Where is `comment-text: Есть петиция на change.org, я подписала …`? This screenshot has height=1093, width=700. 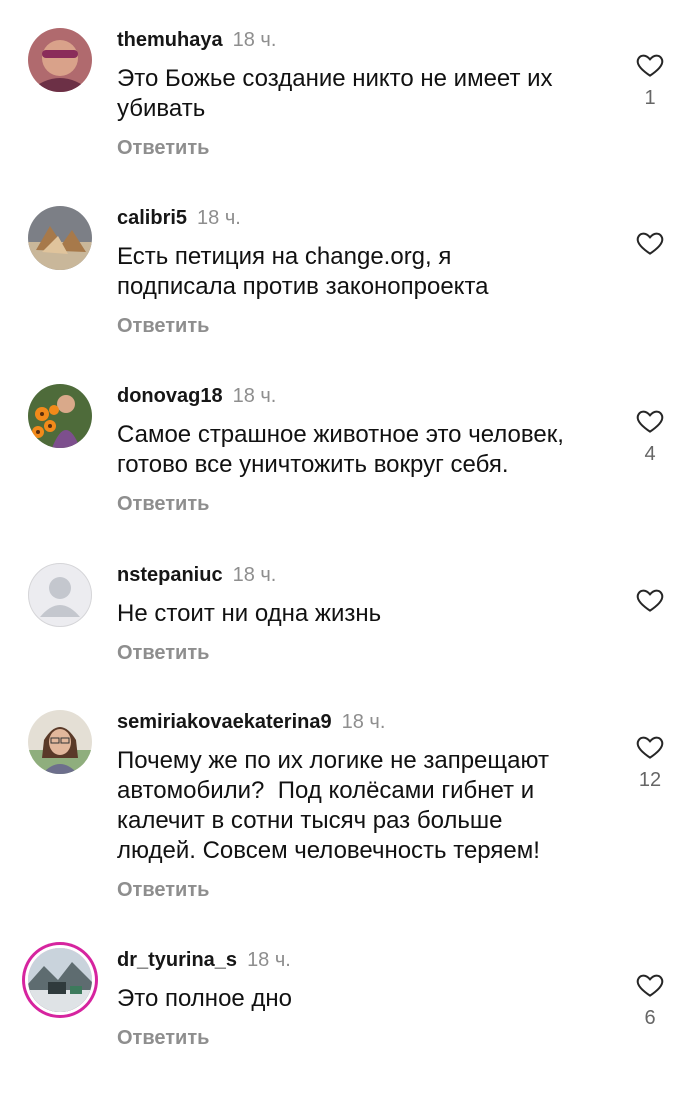 comment-text: Есть петиция на change.org, я подписала … is located at coordinates (303, 271).